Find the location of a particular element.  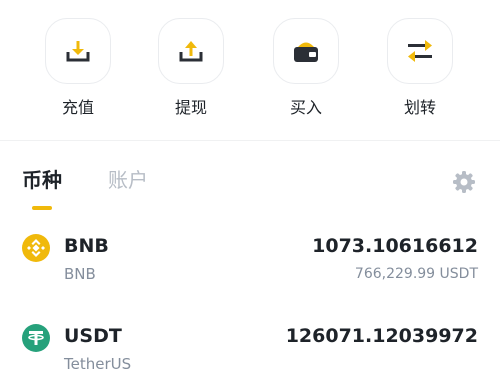

deposit-tile is located at coordinates (78, 51).